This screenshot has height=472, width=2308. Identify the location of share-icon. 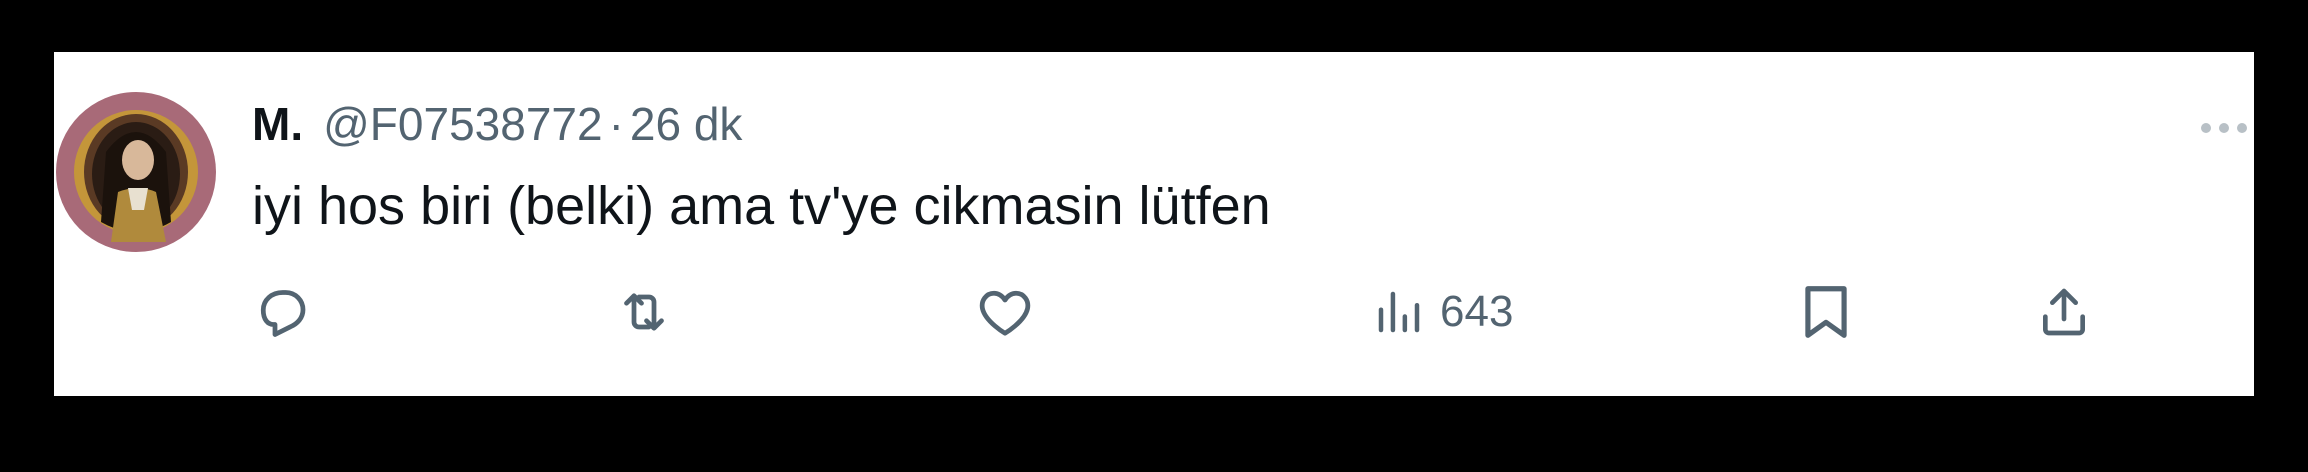
(2064, 312).